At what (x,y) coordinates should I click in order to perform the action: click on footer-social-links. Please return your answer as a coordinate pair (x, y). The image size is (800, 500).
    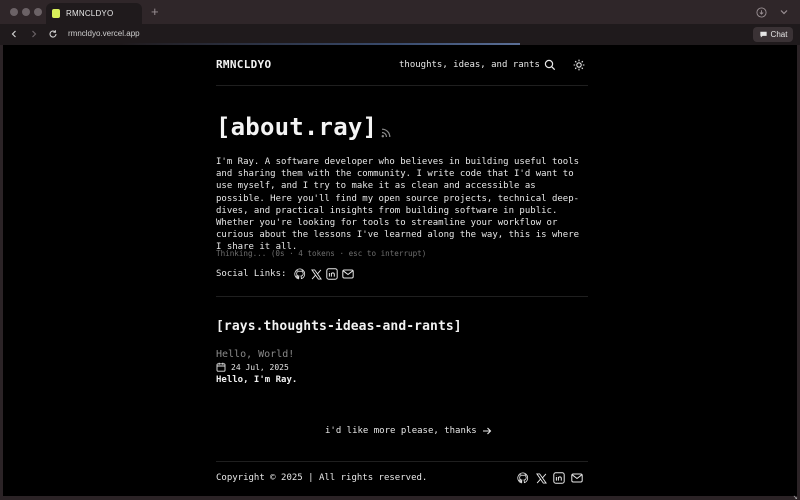
    Looking at the image, I should click on (553, 478).